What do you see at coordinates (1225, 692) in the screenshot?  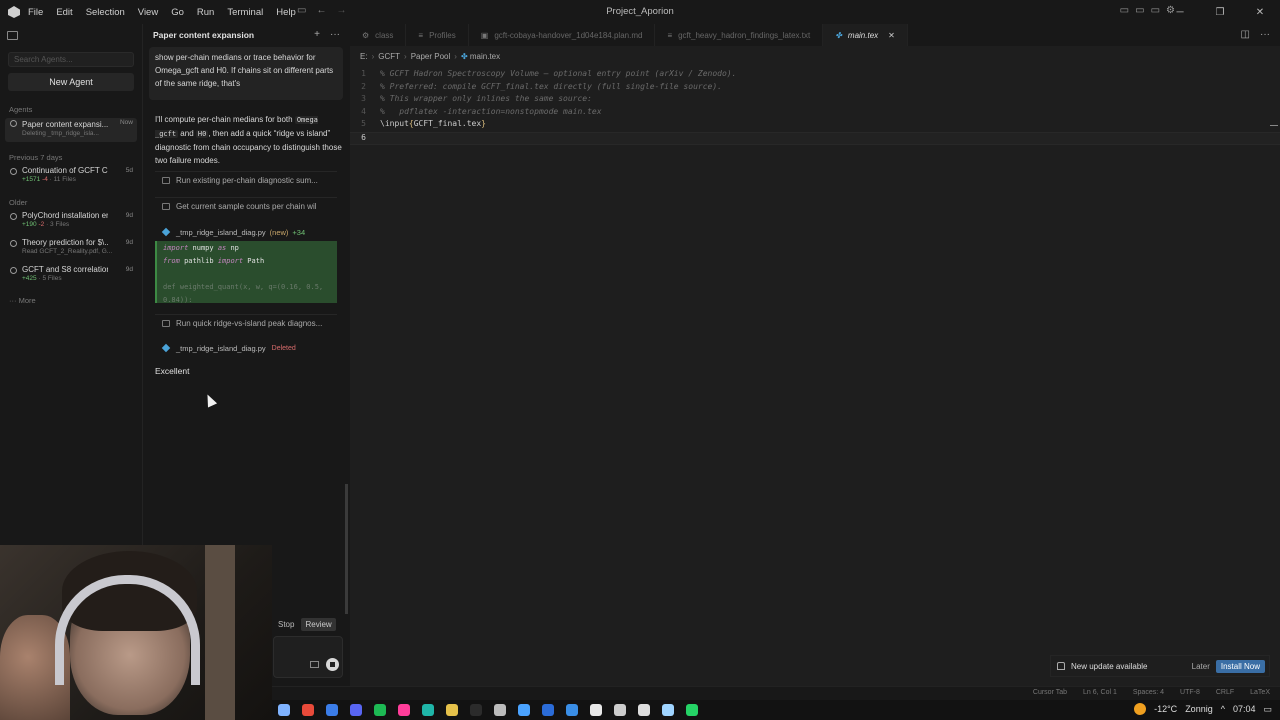 I see `status-eol: CRLF` at bounding box center [1225, 692].